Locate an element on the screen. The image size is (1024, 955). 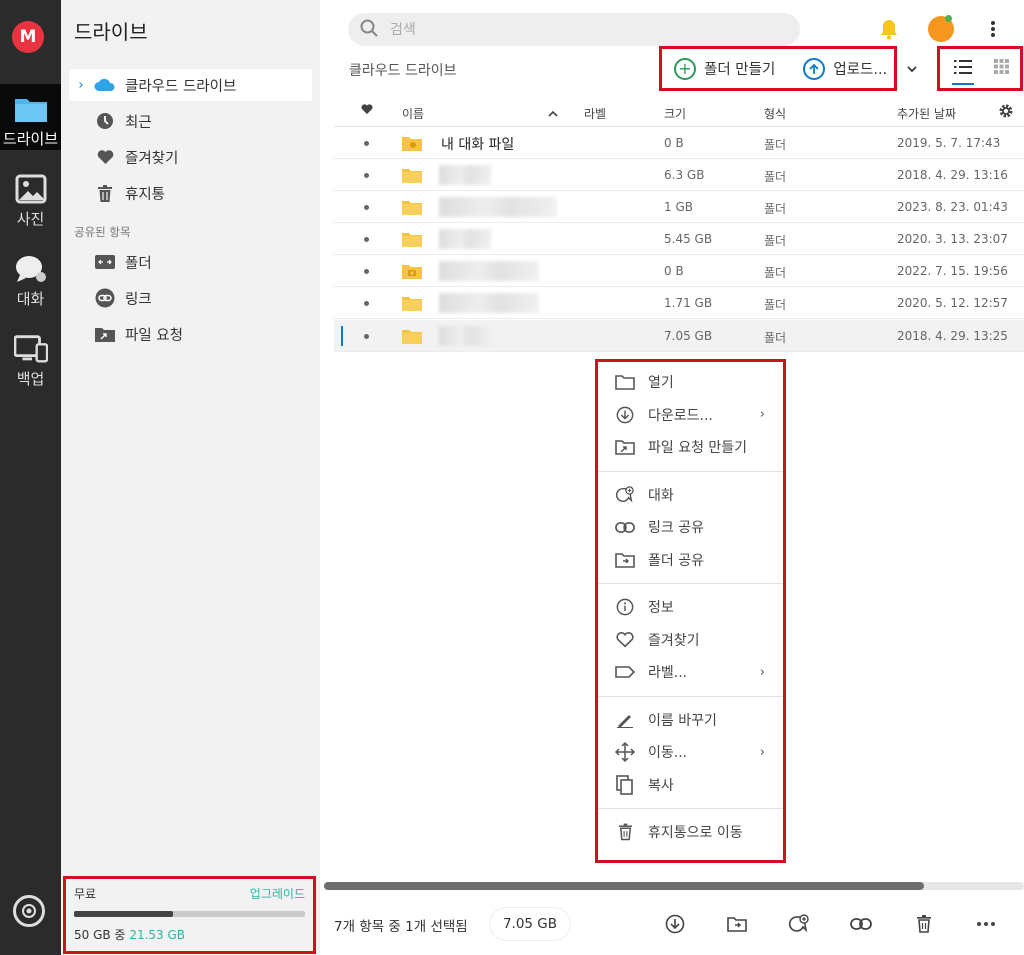
chevron-right-icon: › is located at coordinates (81, 85).